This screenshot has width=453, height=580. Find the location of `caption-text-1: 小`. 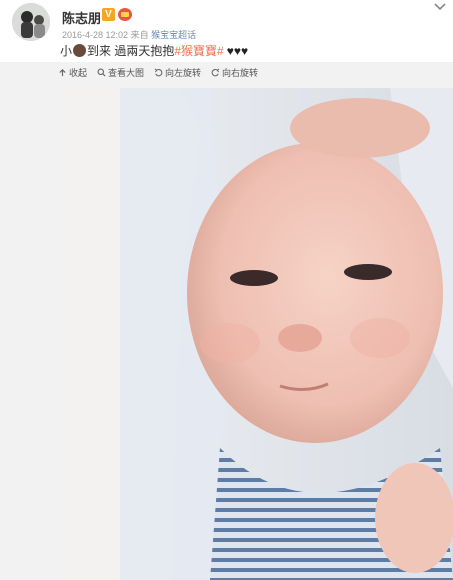

caption-text-1: 小 is located at coordinates (66, 51).